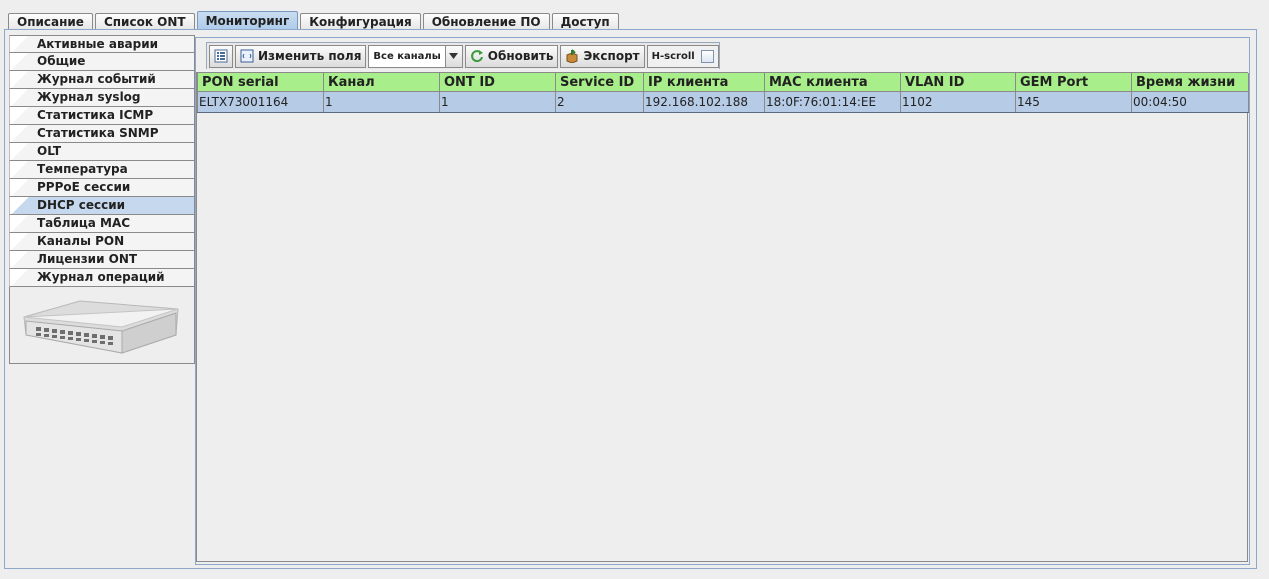 This screenshot has height=579, width=1269. I want to click on hscroll-checkbox, so click(707, 56).